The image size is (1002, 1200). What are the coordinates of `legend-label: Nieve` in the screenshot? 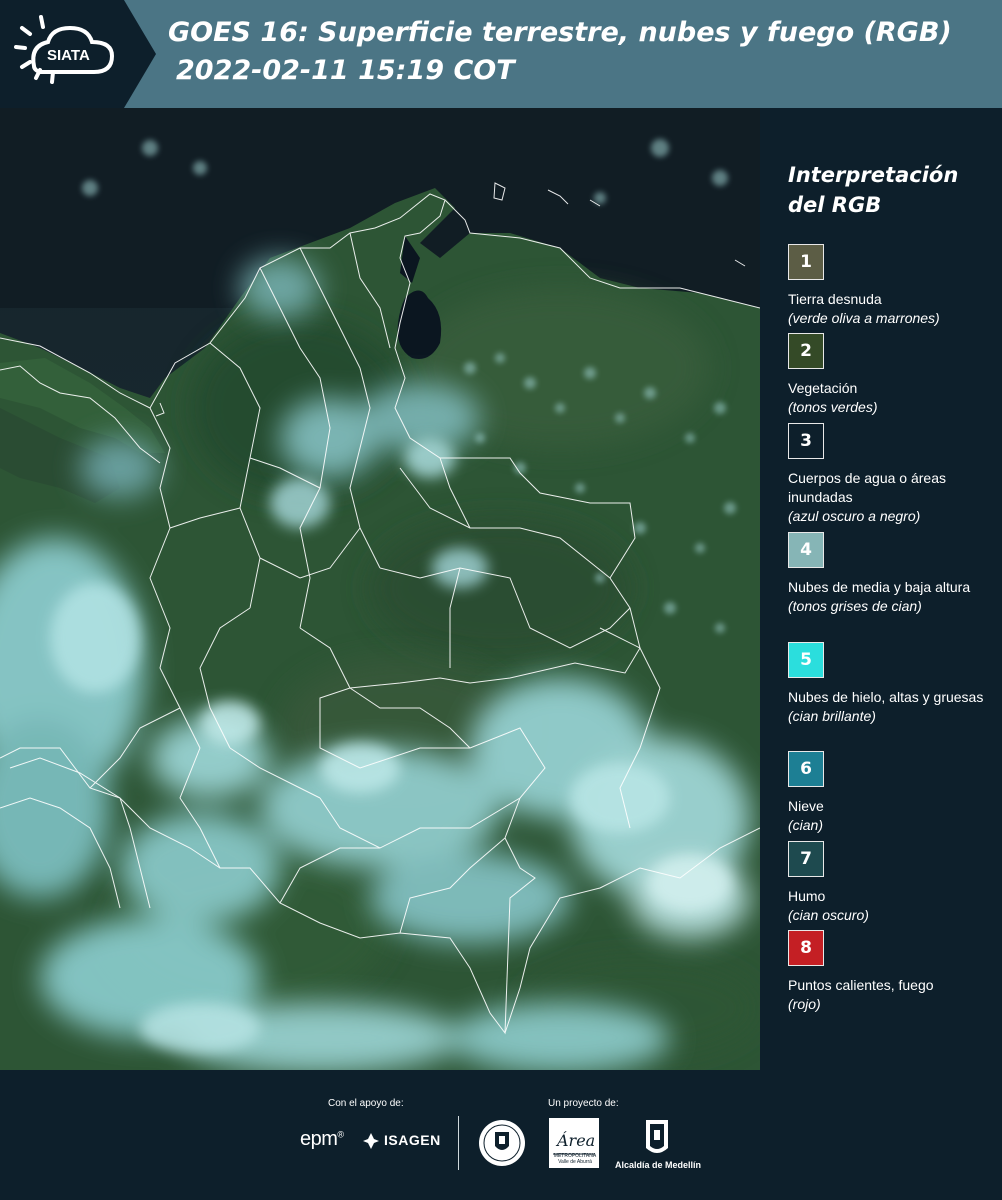 It's located at (806, 806).